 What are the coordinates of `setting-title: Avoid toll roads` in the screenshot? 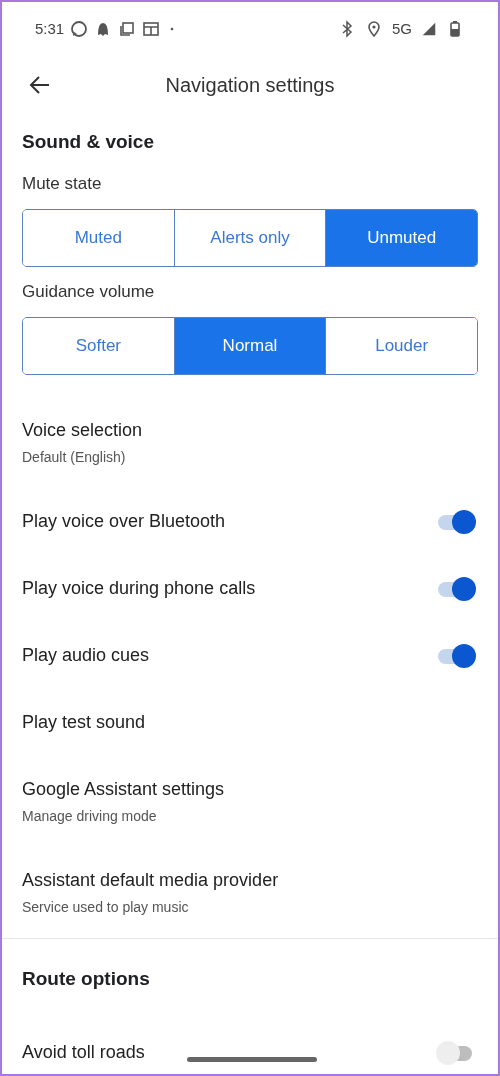 It's located at (83, 1052).